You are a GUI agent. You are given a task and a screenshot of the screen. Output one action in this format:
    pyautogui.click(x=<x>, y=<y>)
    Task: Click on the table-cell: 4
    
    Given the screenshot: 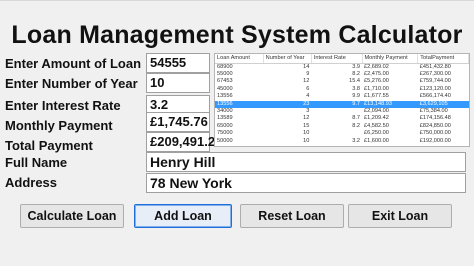 What is the action you would take?
    pyautogui.click(x=308, y=96)
    